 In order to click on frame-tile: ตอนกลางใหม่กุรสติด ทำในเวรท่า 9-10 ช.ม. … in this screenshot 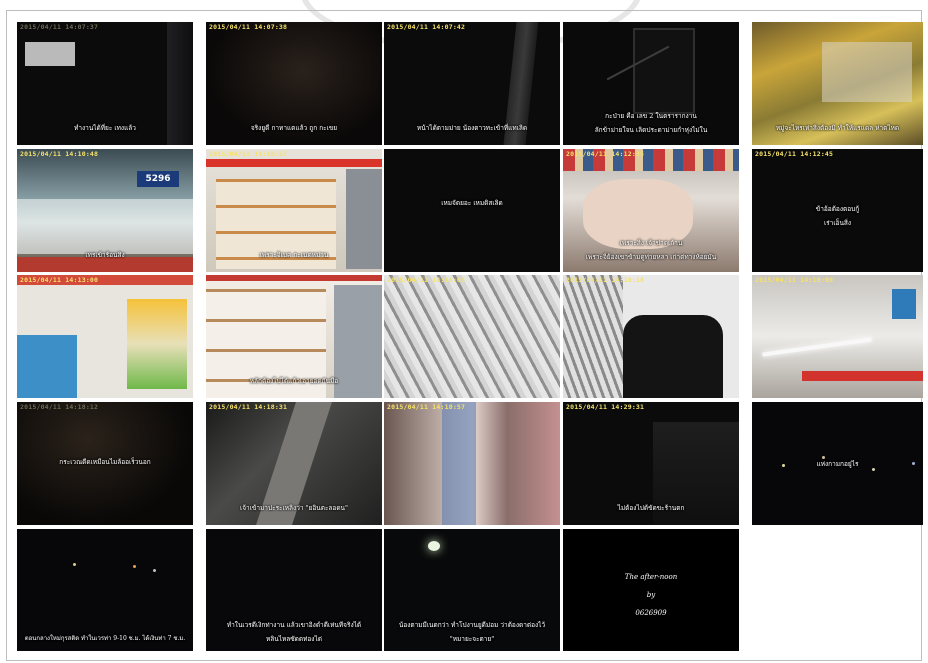, I will do `click(105, 590)`.